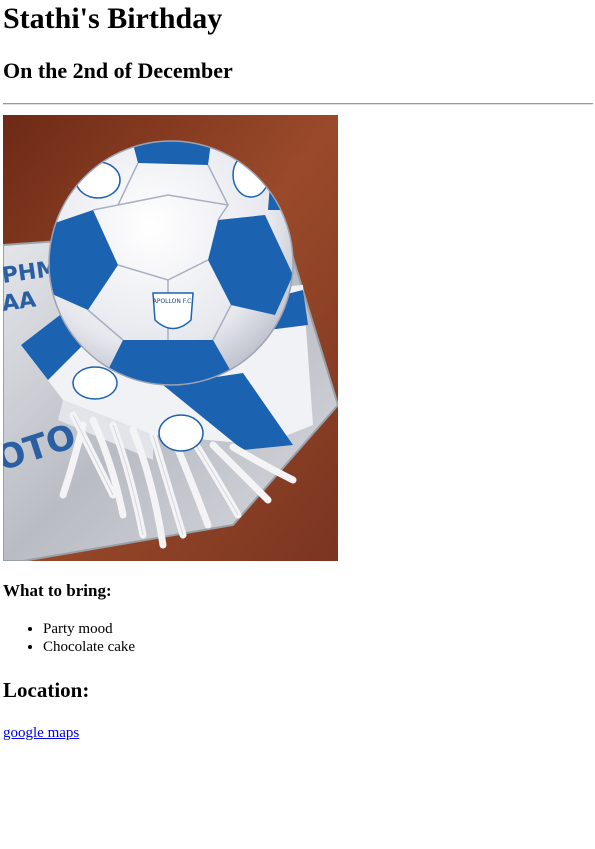 This screenshot has width=595, height=849. Describe the element at coordinates (89, 647) in the screenshot. I see `list-item: Chocolate cake` at that location.